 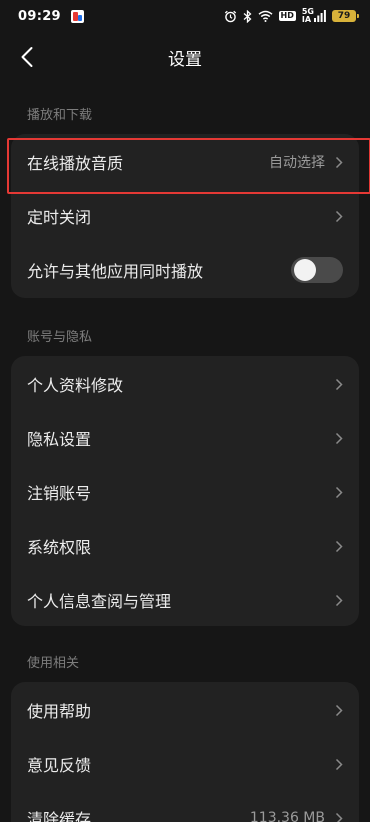 What do you see at coordinates (314, 16) in the screenshot?
I see `signal-icon: 5G IA` at bounding box center [314, 16].